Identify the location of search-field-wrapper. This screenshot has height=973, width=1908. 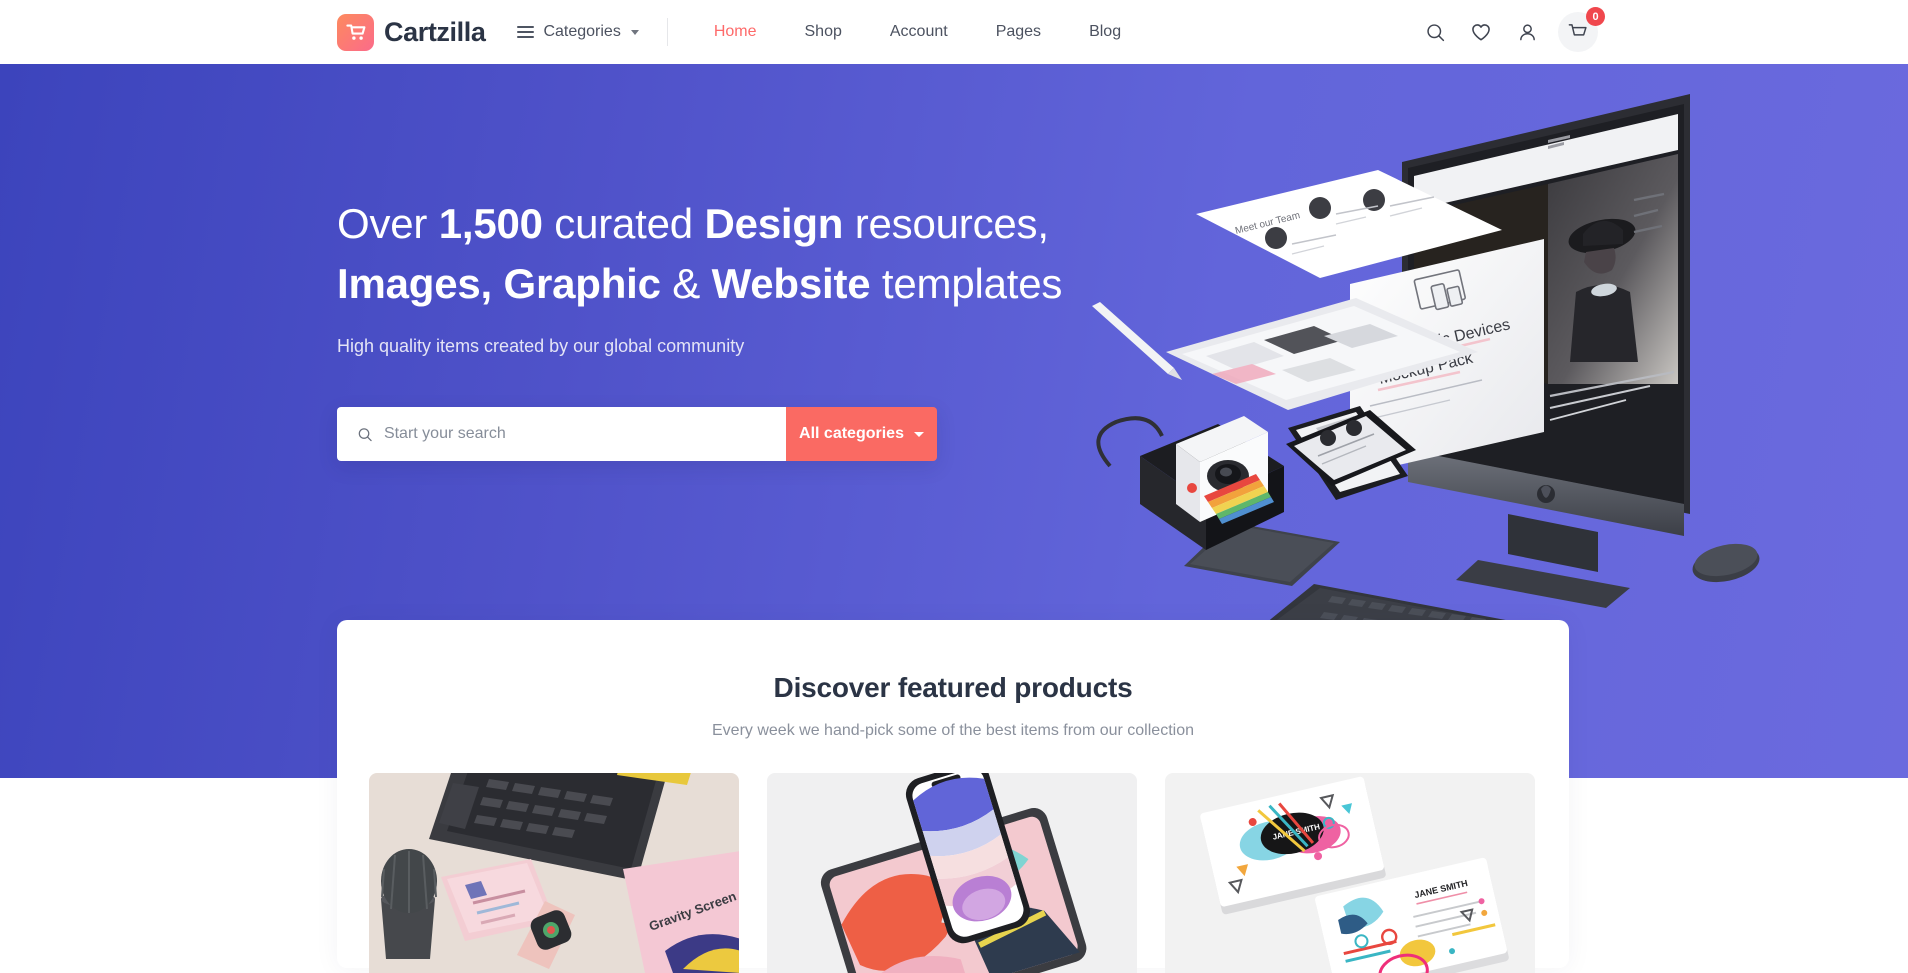
(561, 434).